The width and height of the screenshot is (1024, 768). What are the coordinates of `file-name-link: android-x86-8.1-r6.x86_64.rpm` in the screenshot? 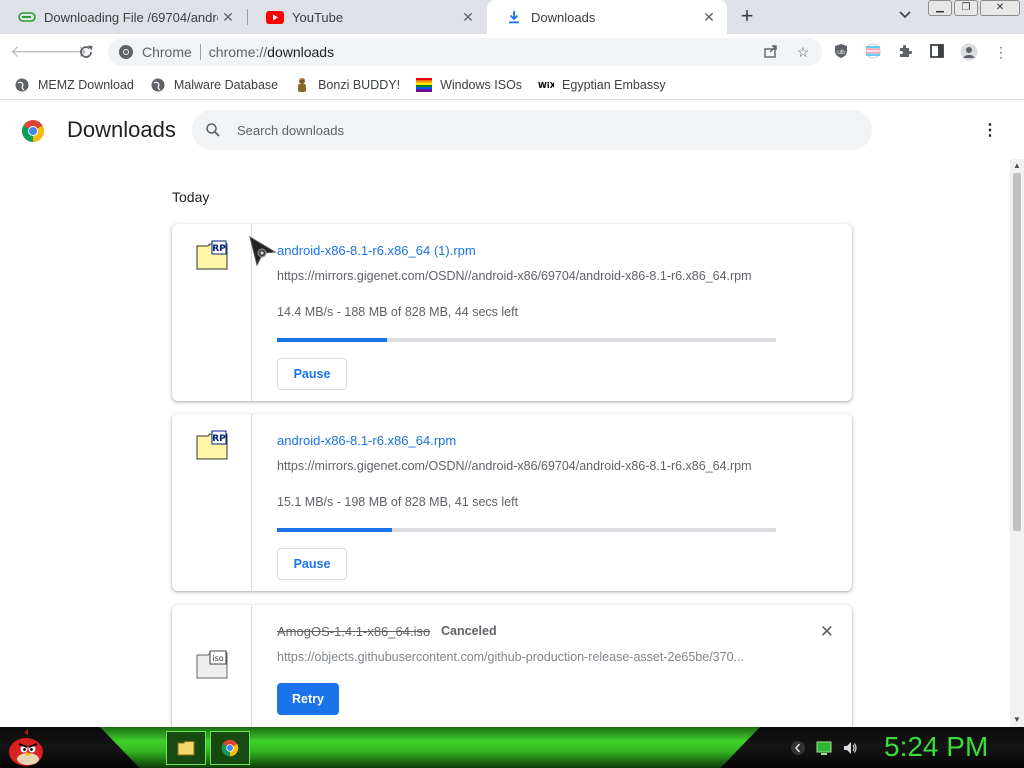 It's located at (366, 440).